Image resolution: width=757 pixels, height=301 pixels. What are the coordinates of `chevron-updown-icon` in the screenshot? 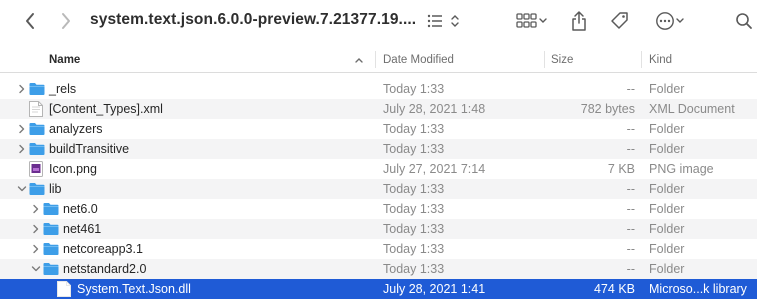 It's located at (455, 21).